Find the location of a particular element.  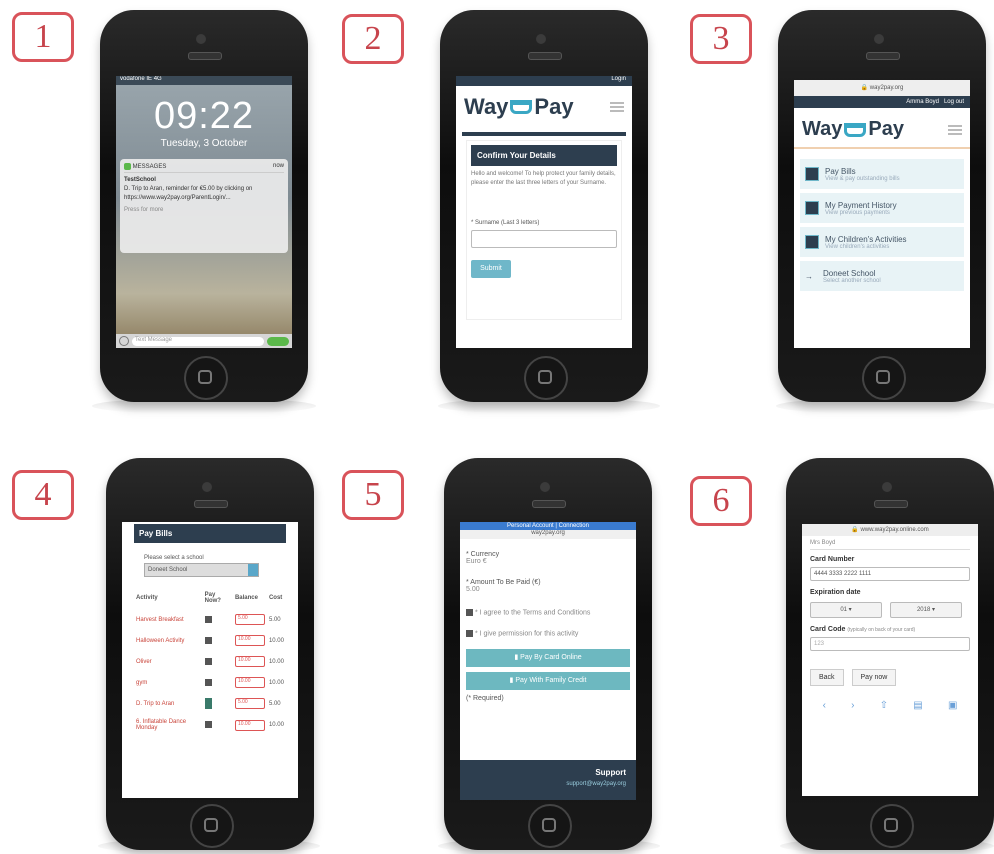

back-button: Back is located at coordinates (827, 677).